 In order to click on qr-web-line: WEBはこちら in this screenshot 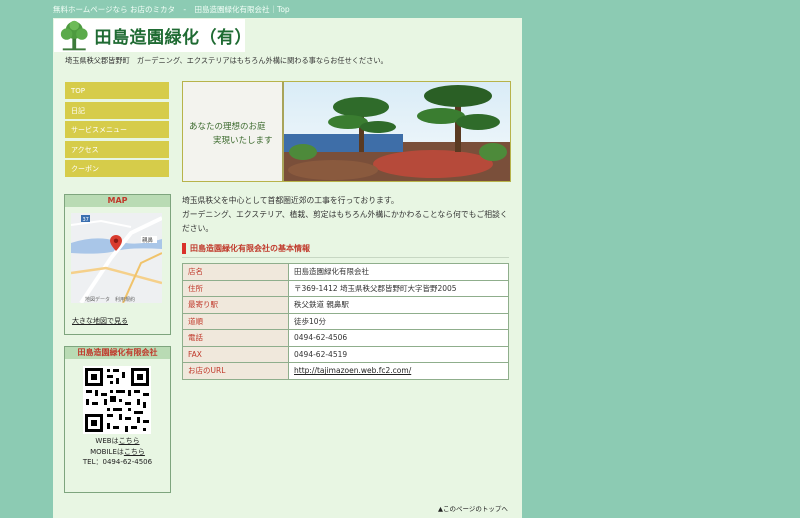, I will do `click(117, 441)`.